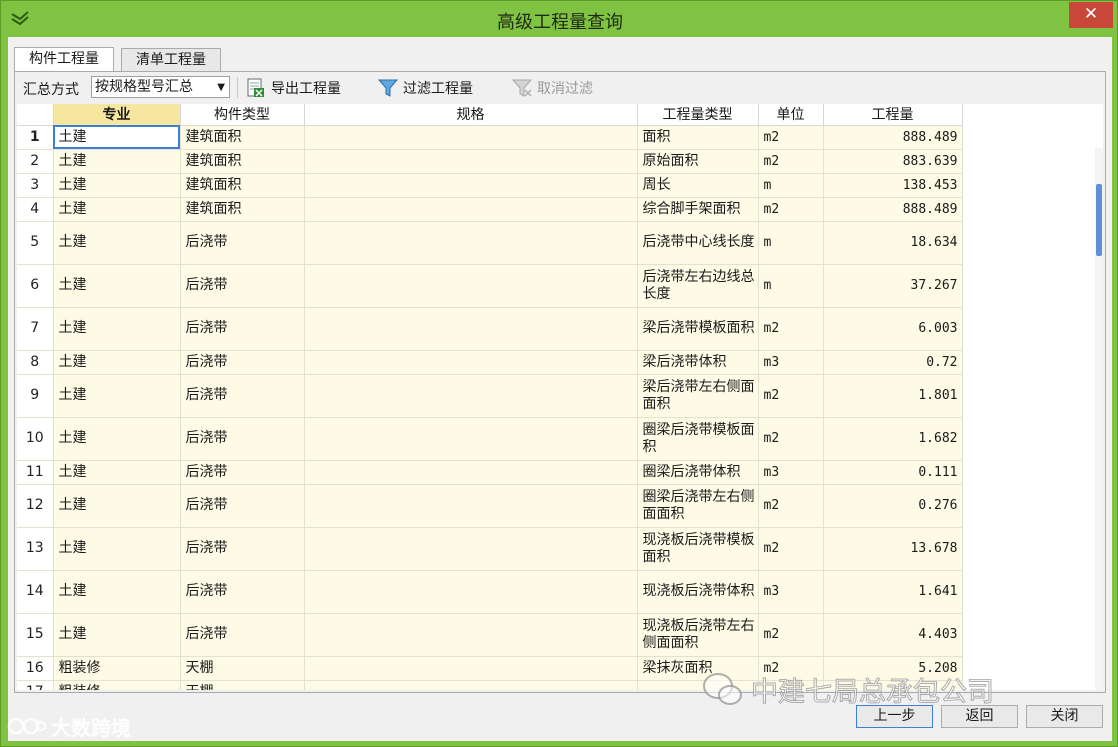  I want to click on cell-quantity: 0.111, so click(893, 472).